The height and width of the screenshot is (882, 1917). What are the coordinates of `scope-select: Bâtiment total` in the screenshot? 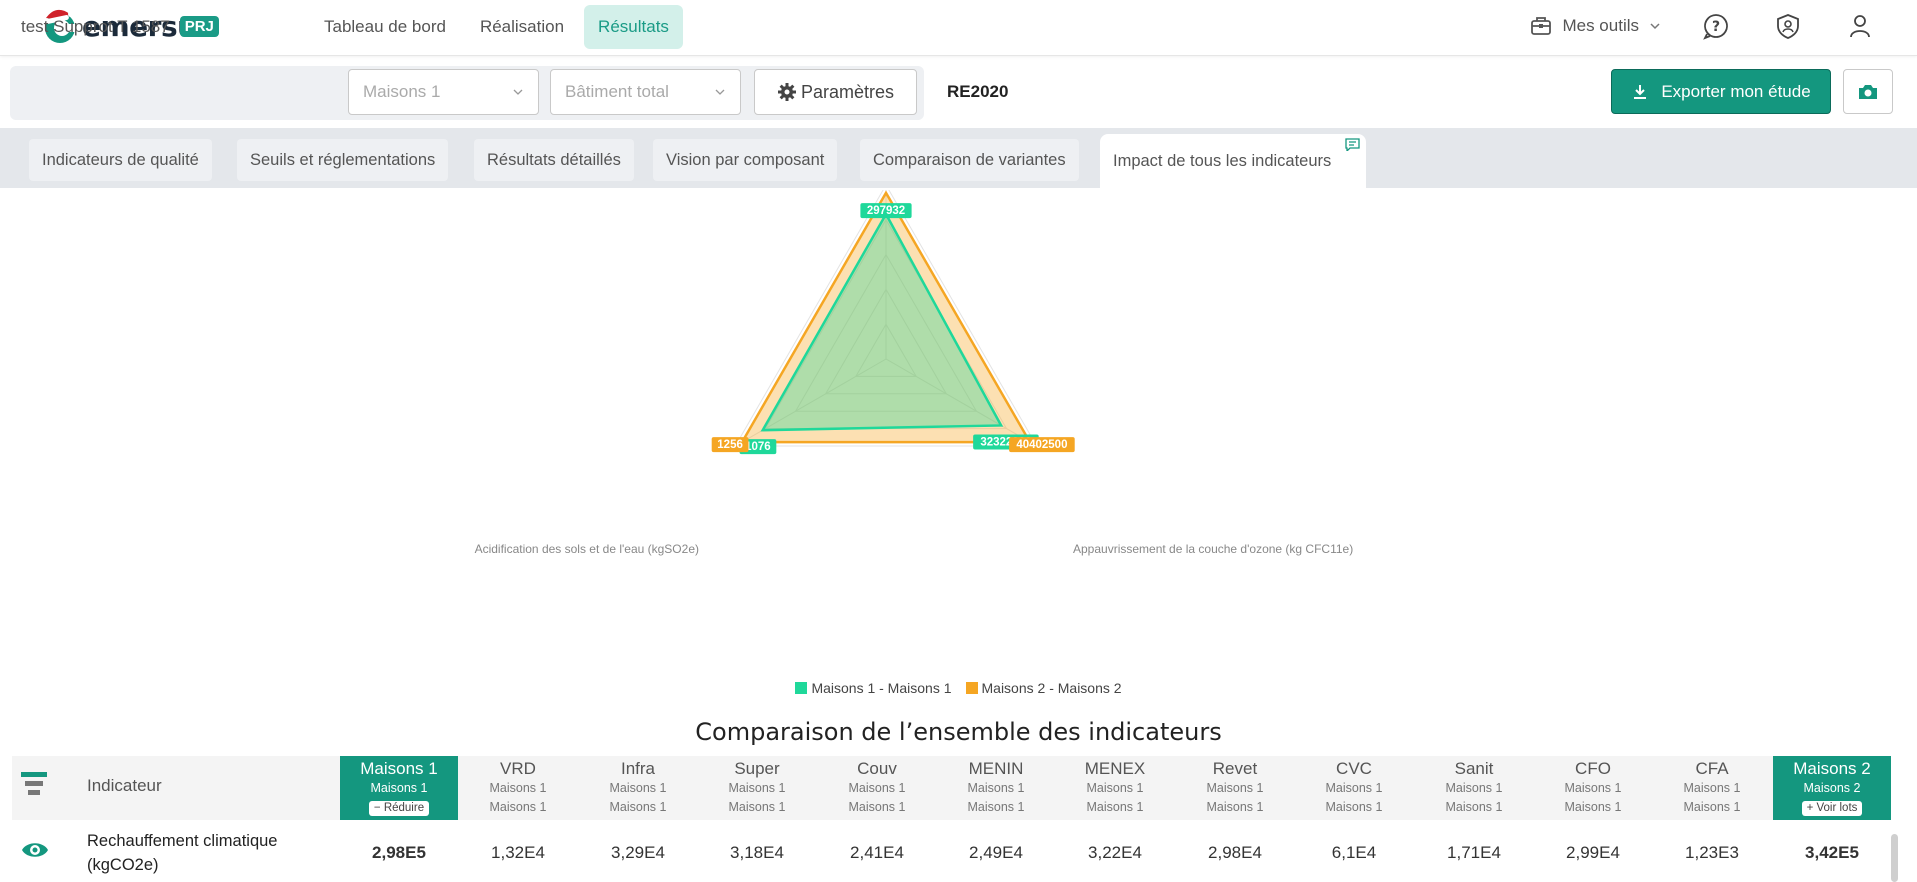 It's located at (645, 92).